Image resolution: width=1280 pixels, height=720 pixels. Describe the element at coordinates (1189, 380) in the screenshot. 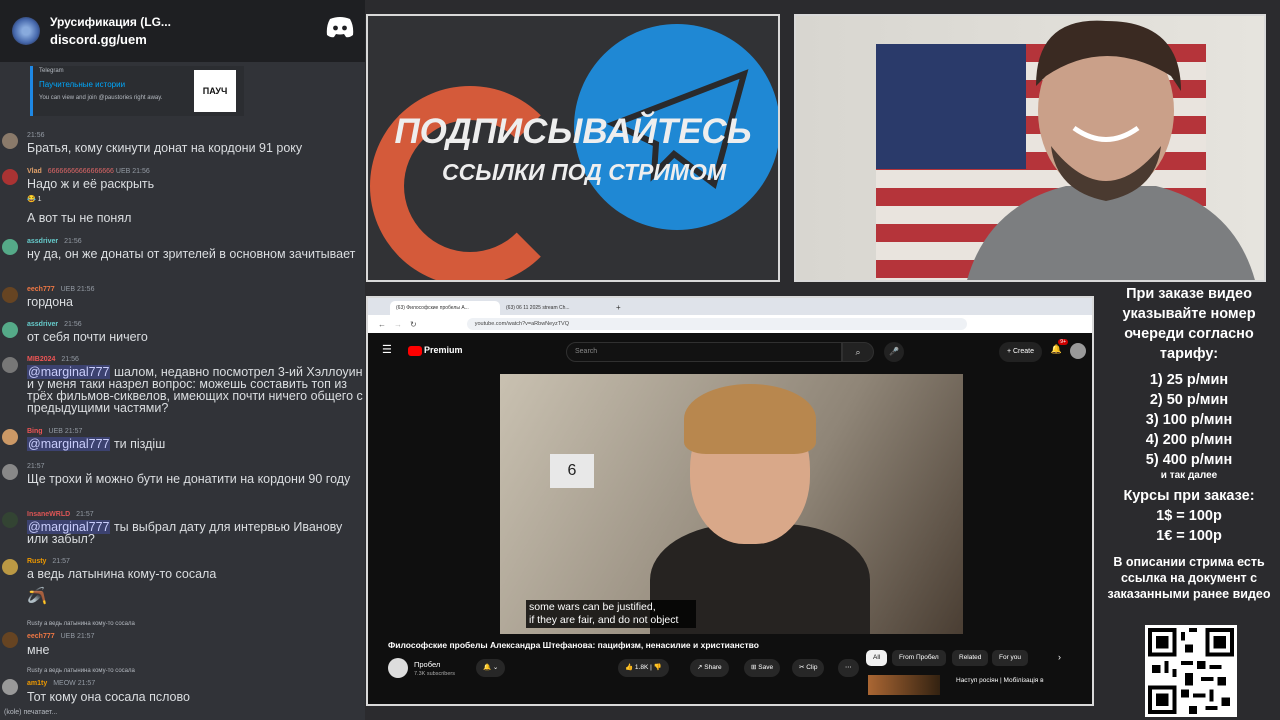

I see `tariff-item: 1) 25 р/мин` at that location.